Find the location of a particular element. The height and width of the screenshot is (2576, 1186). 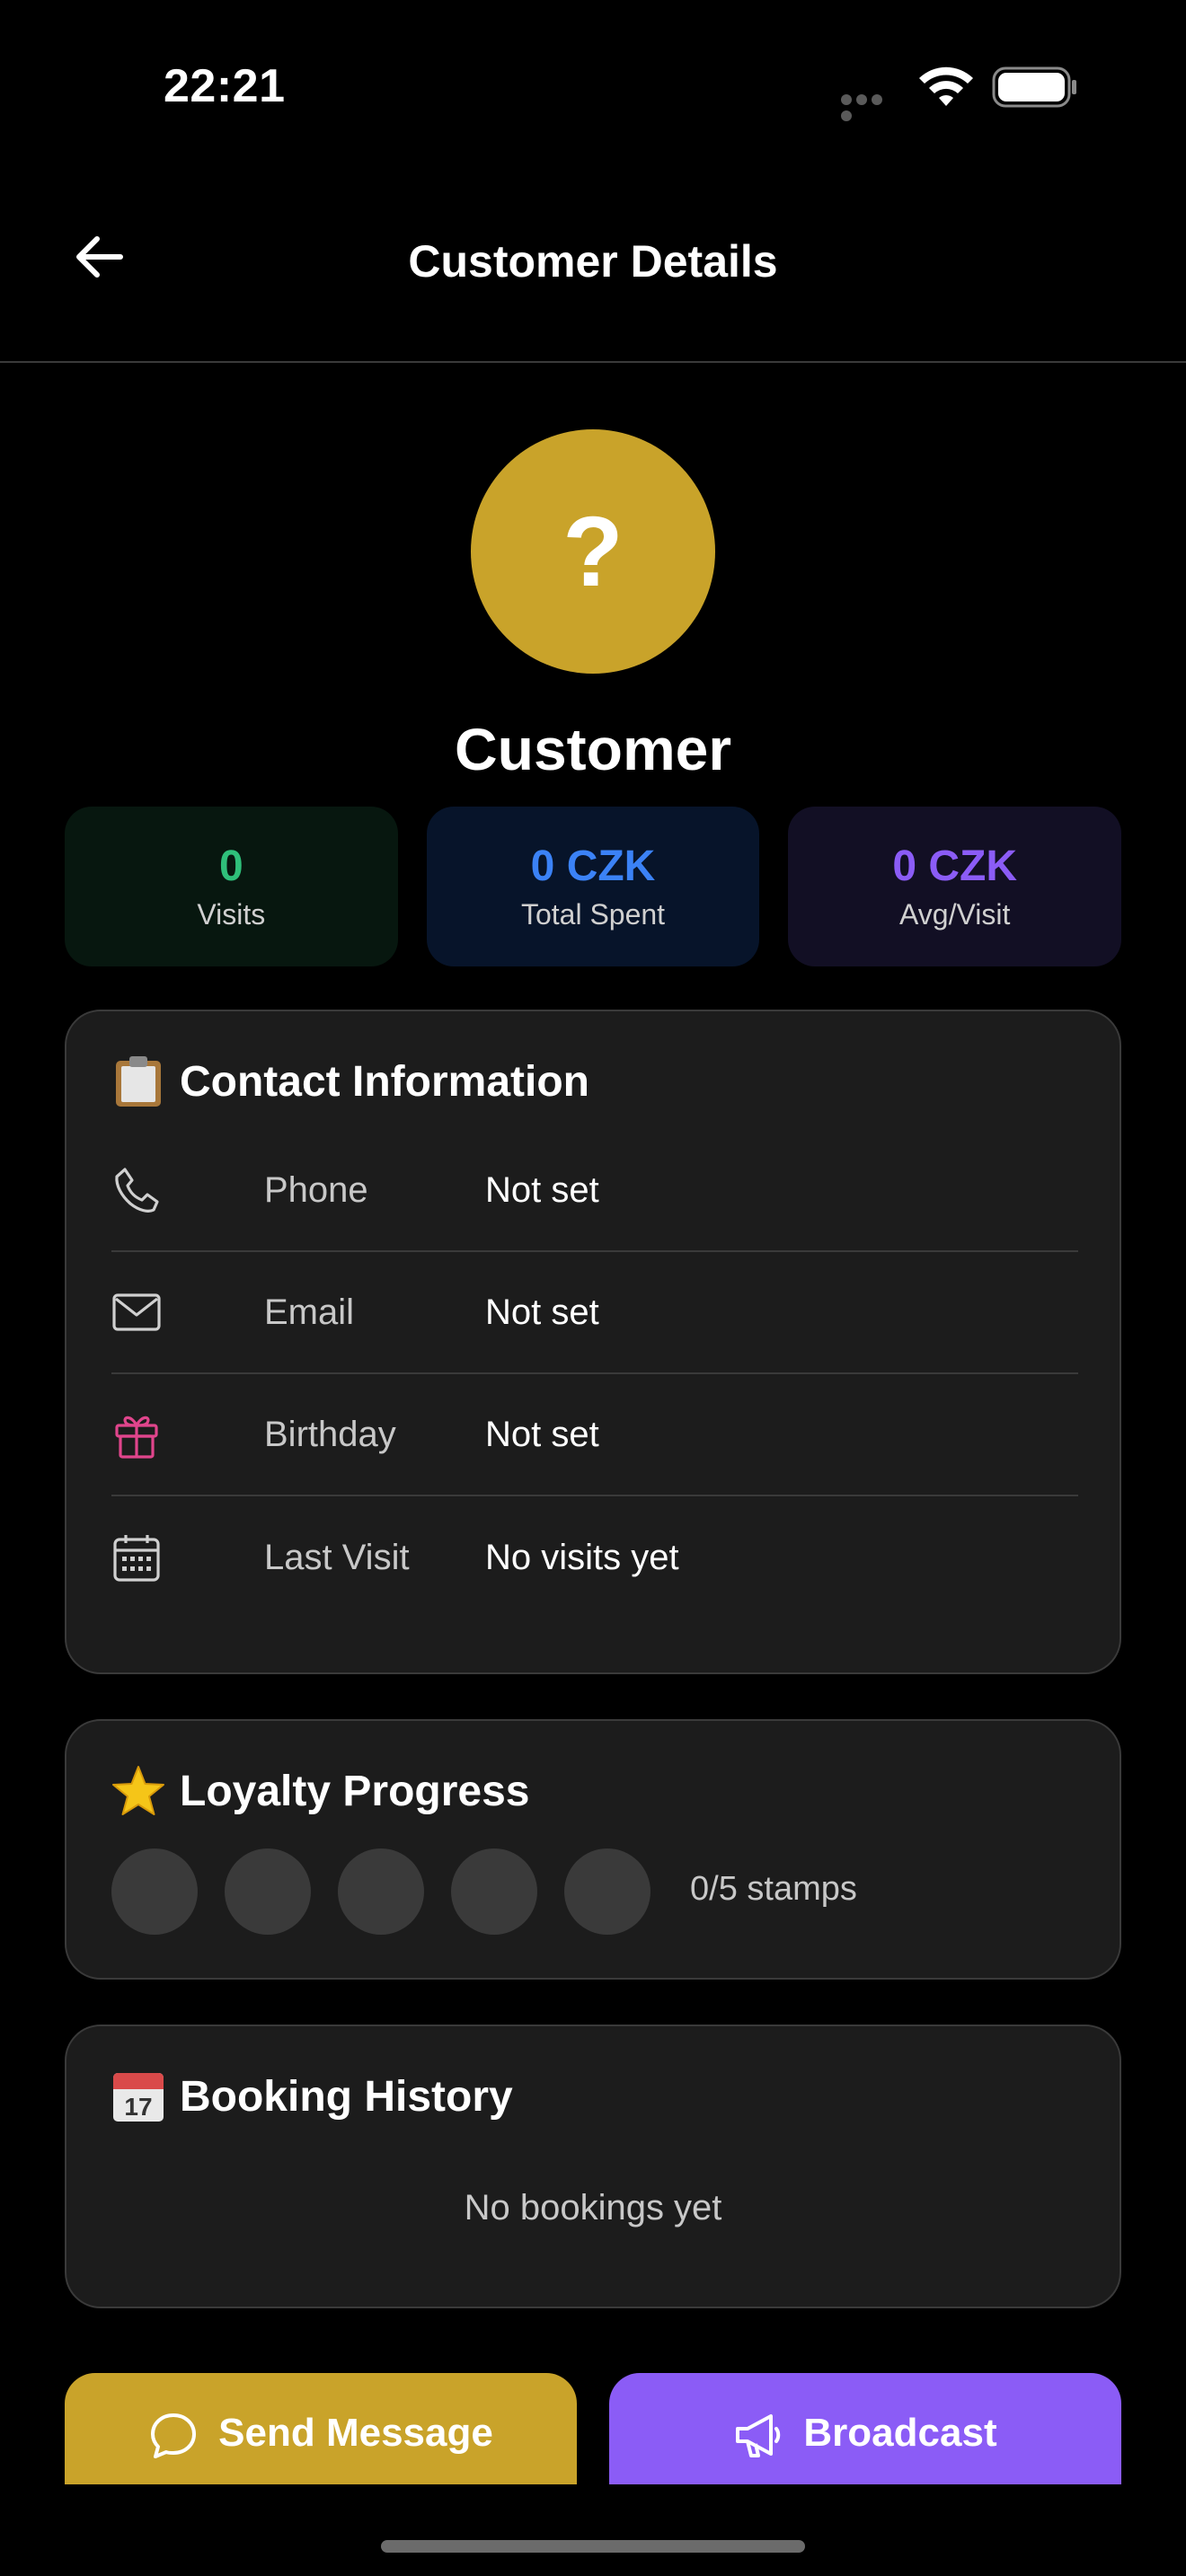

status-time: 22:21 is located at coordinates (225, 86).